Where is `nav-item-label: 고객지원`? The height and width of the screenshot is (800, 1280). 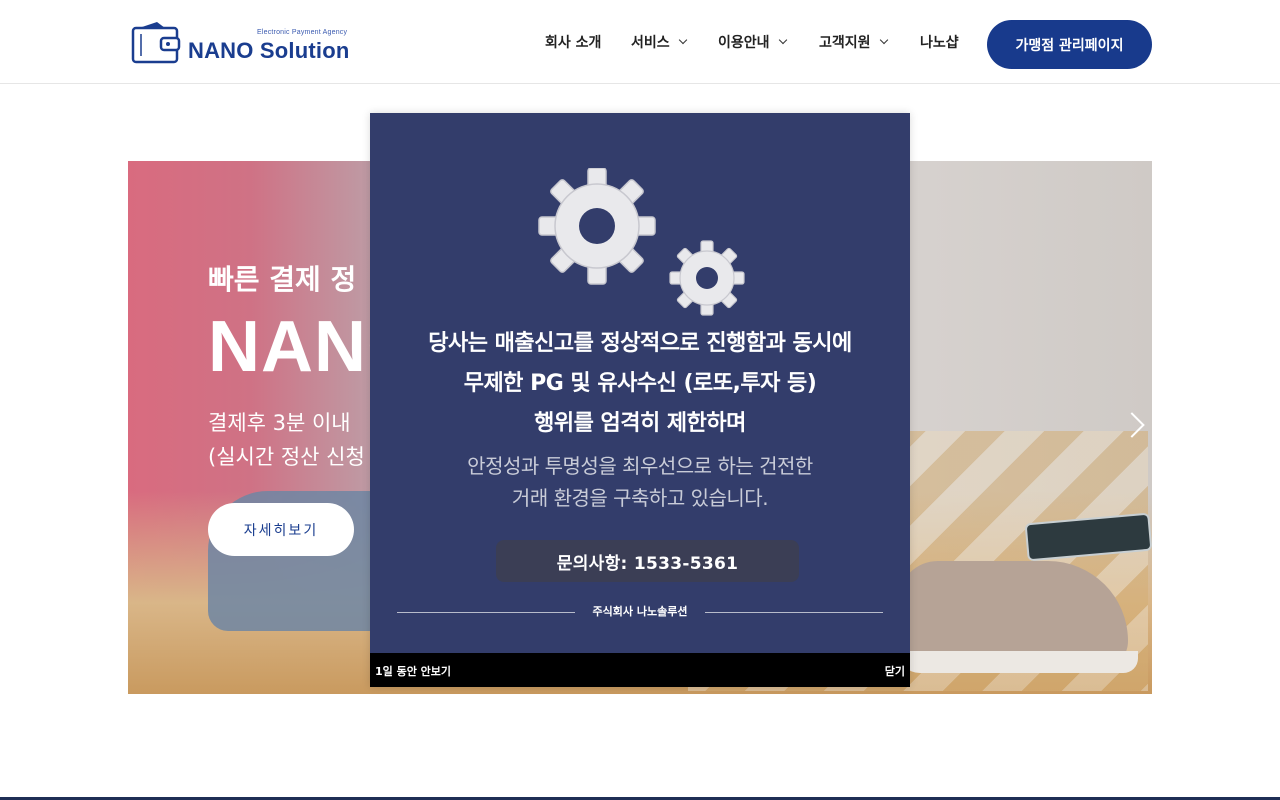 nav-item-label: 고객지원 is located at coordinates (845, 43).